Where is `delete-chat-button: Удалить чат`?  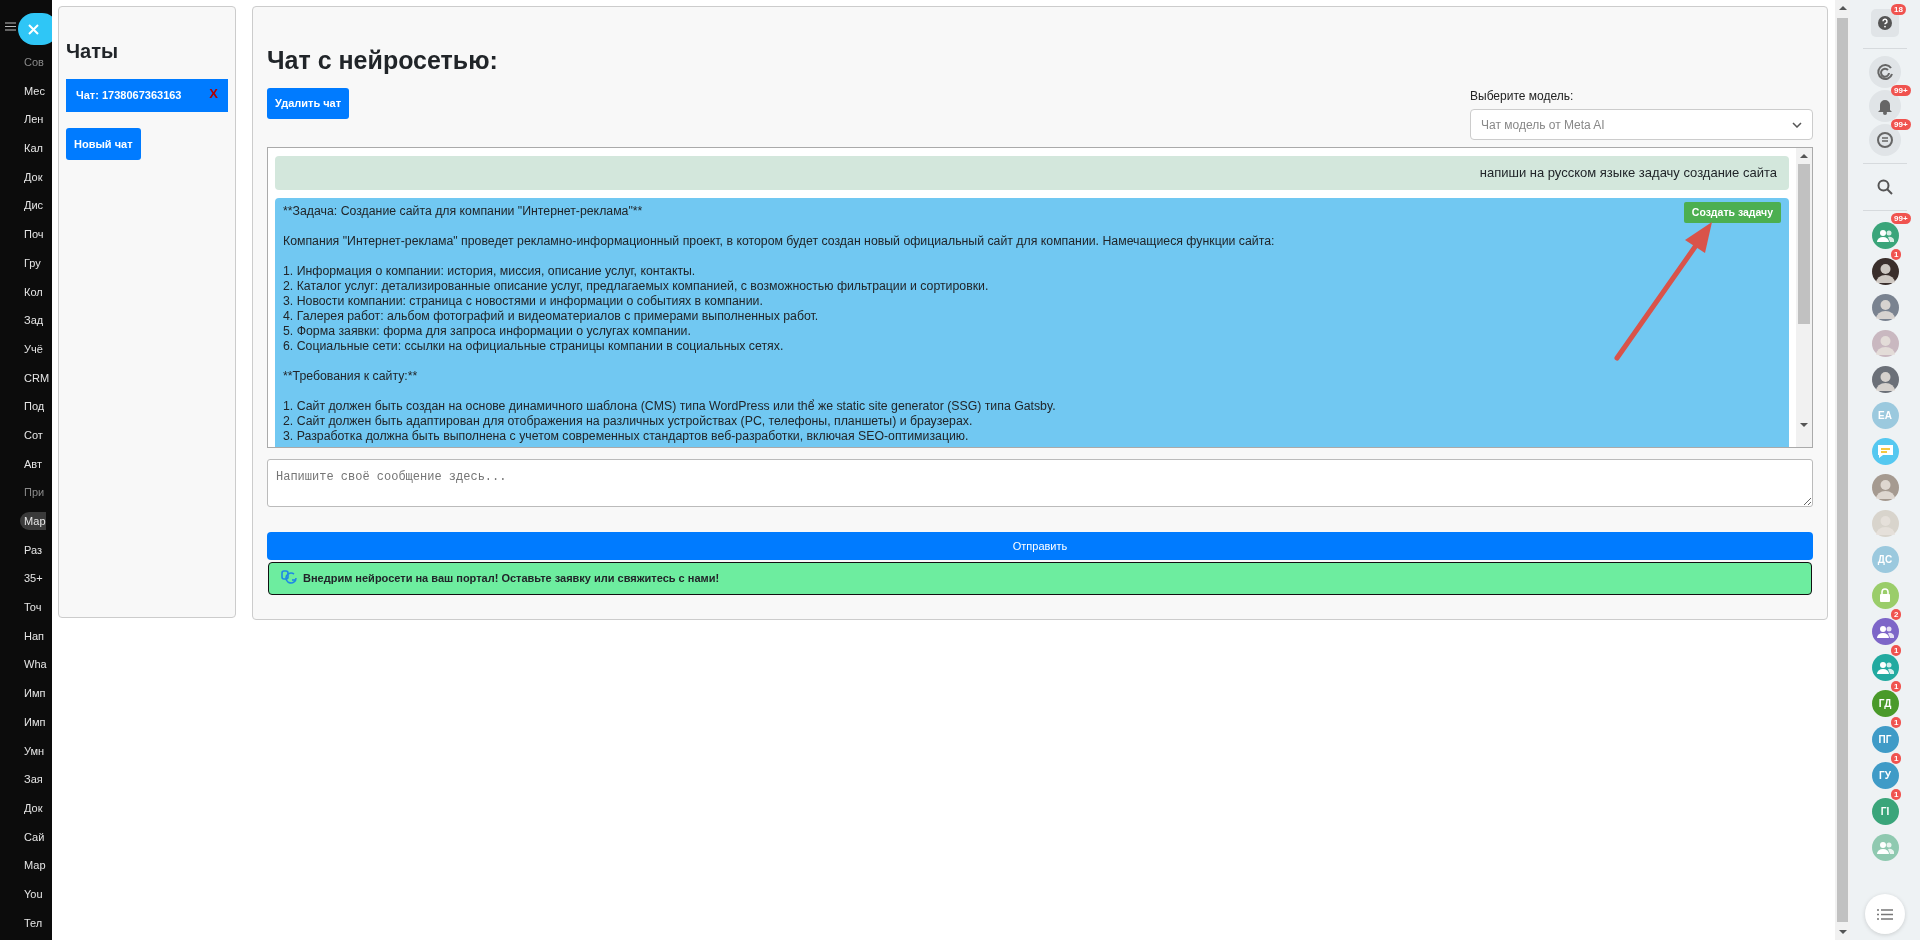
delete-chat-button: Удалить чат is located at coordinates (308, 103).